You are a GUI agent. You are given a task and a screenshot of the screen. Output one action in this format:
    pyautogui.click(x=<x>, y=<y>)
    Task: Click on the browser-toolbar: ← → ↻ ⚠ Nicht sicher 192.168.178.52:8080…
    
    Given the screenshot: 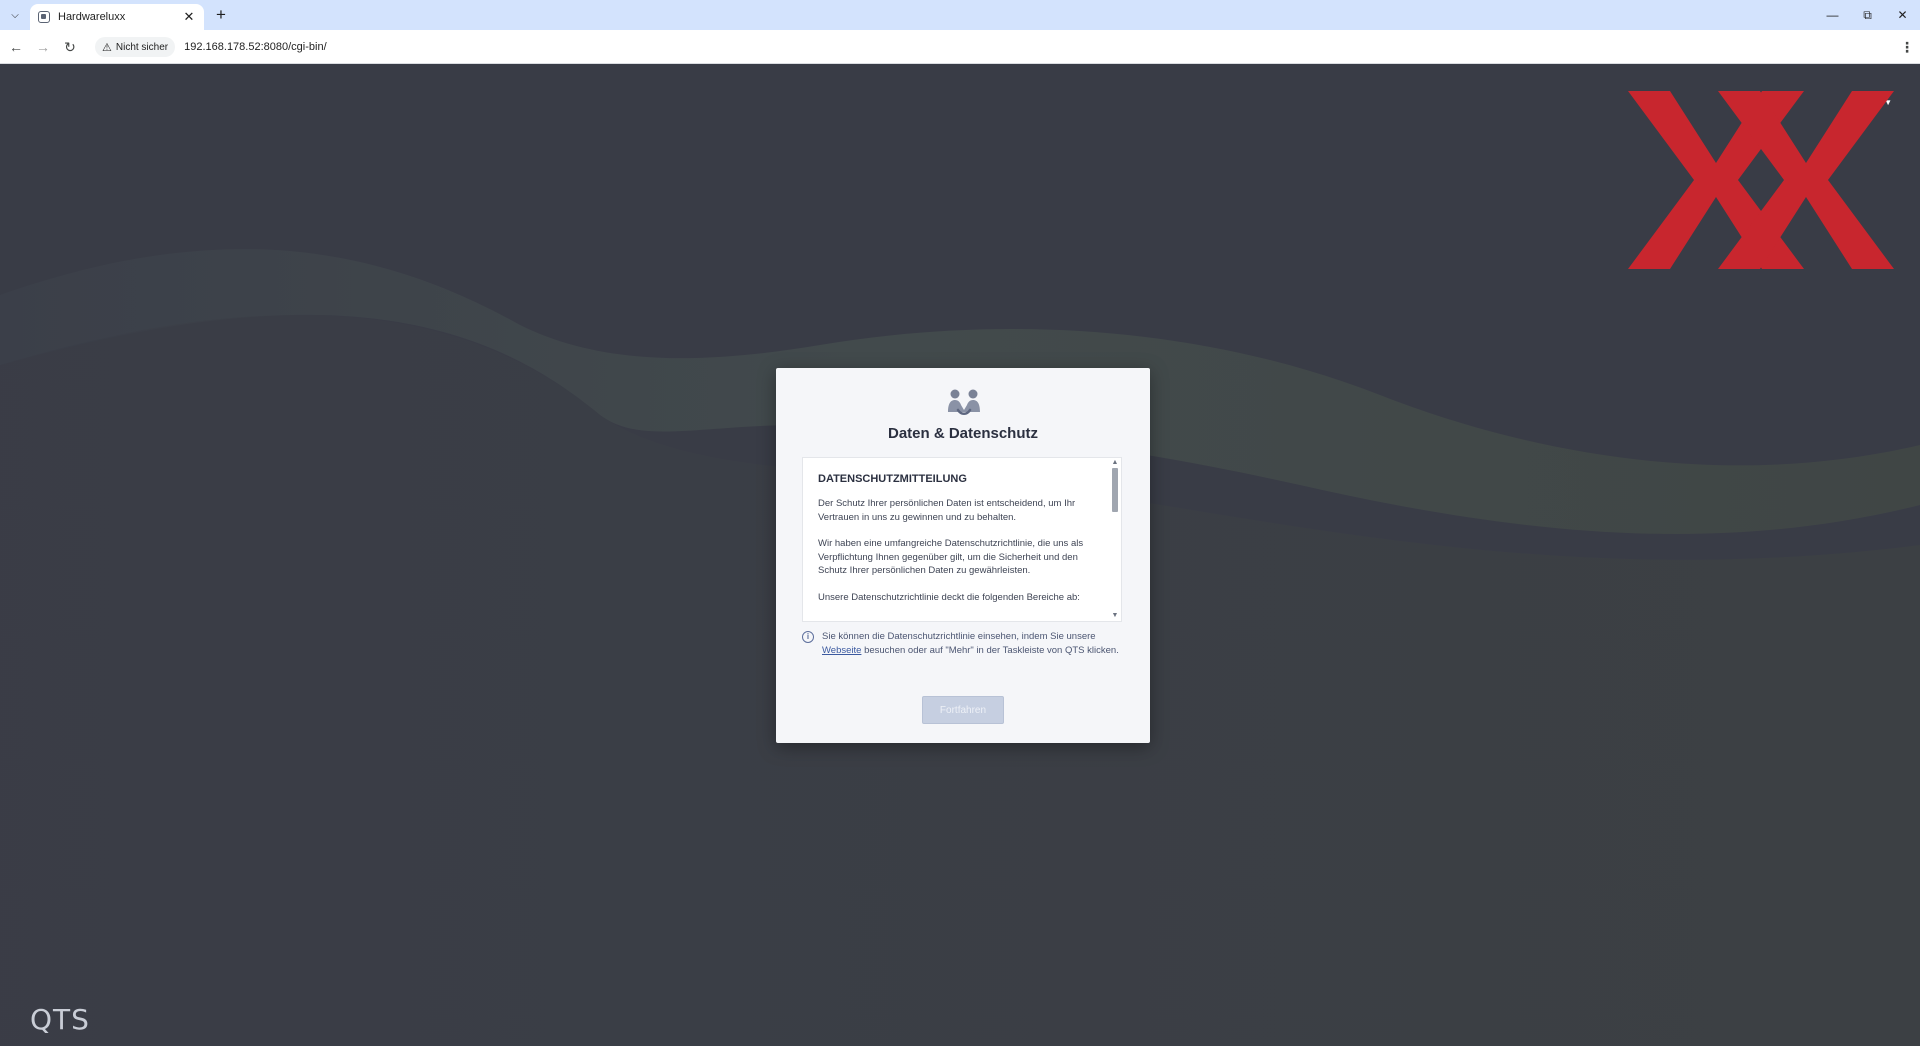 What is the action you would take?
    pyautogui.click(x=960, y=47)
    